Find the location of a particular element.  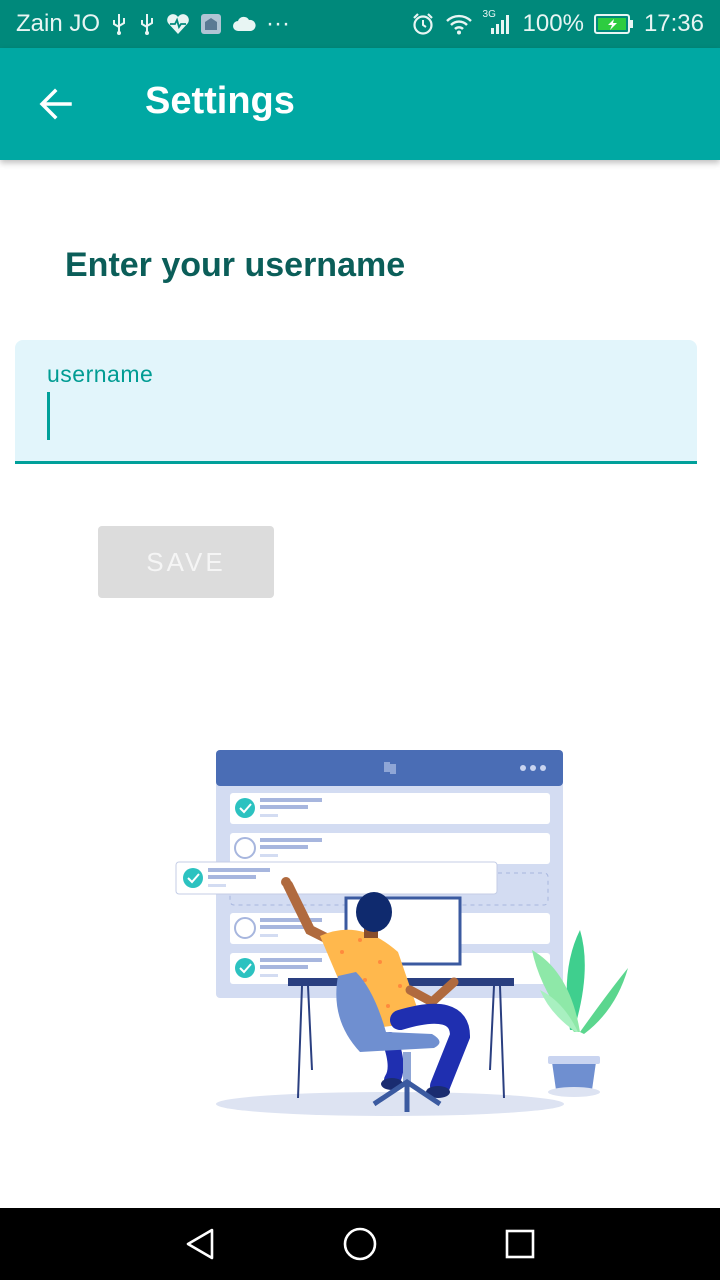

navigation-bar is located at coordinates (360, 1244).